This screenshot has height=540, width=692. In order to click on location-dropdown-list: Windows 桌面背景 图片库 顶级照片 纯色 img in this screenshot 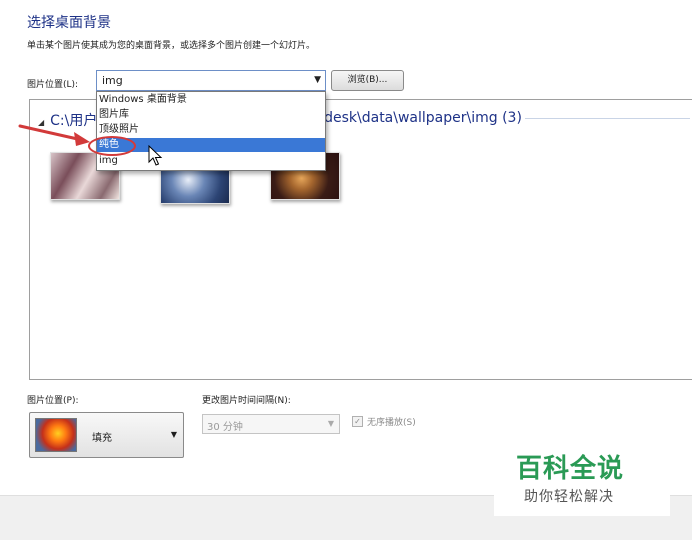, I will do `click(211, 131)`.